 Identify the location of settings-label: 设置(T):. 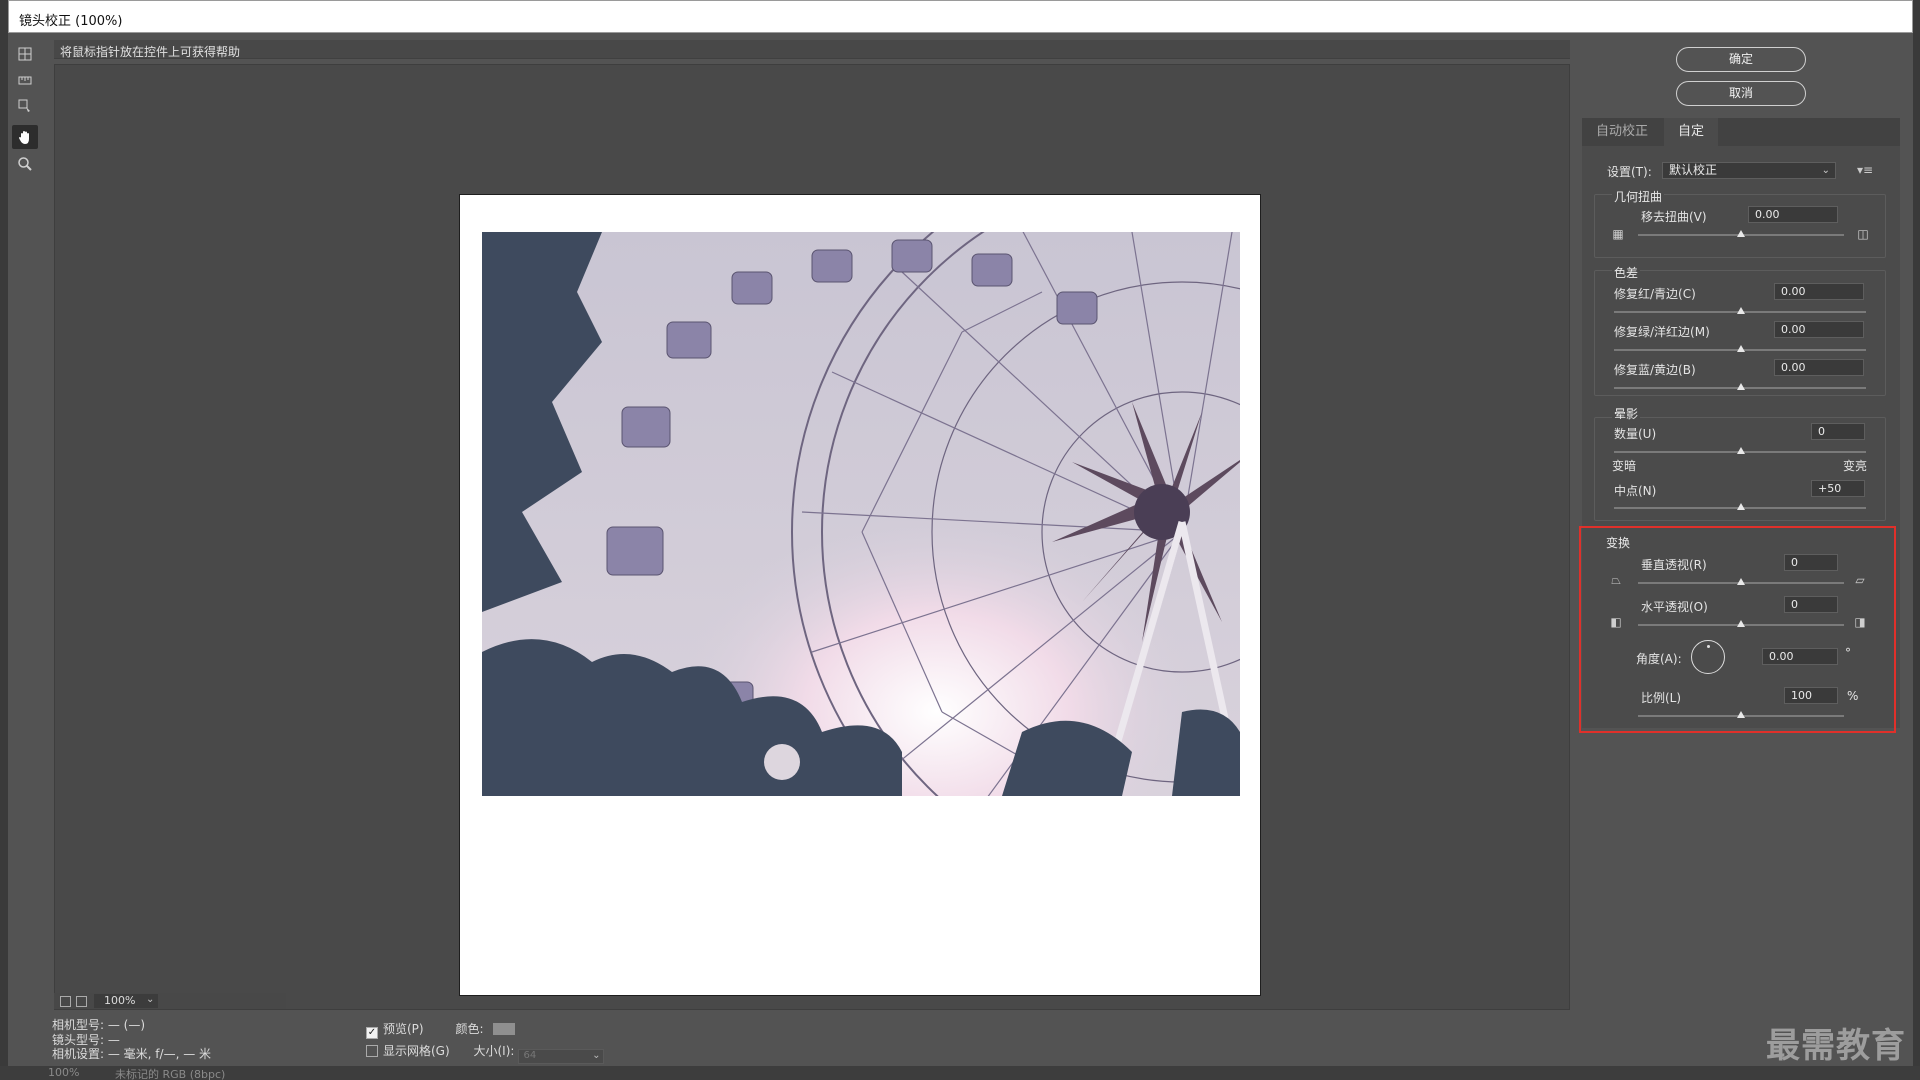
(1629, 172).